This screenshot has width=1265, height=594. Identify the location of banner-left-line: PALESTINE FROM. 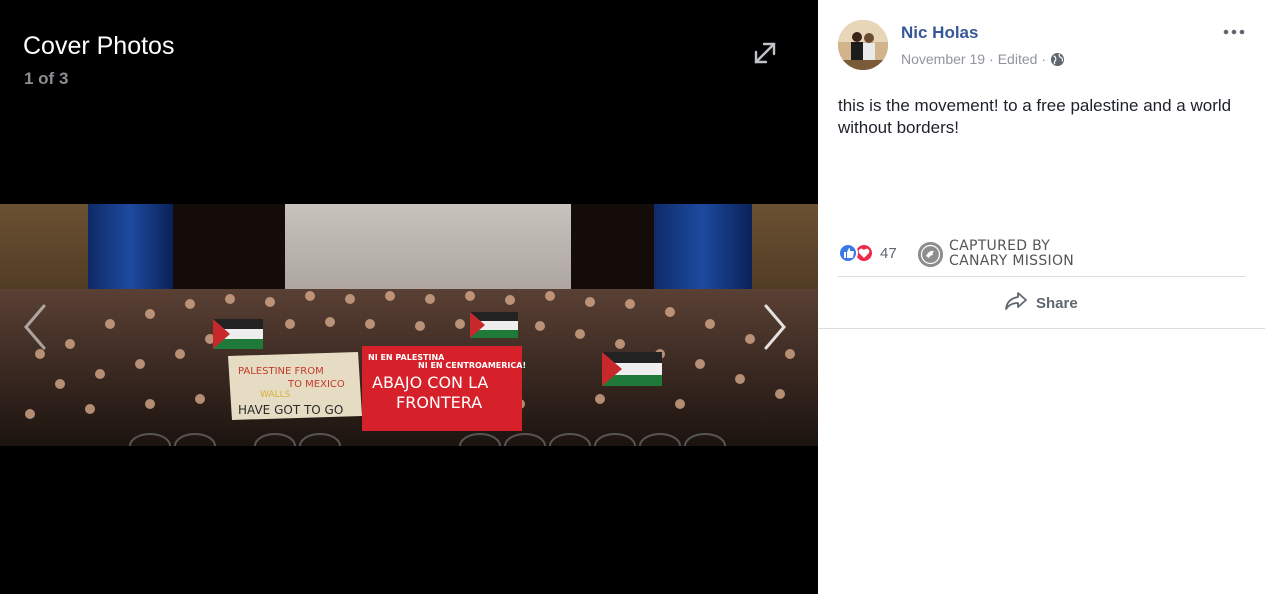
(281, 371).